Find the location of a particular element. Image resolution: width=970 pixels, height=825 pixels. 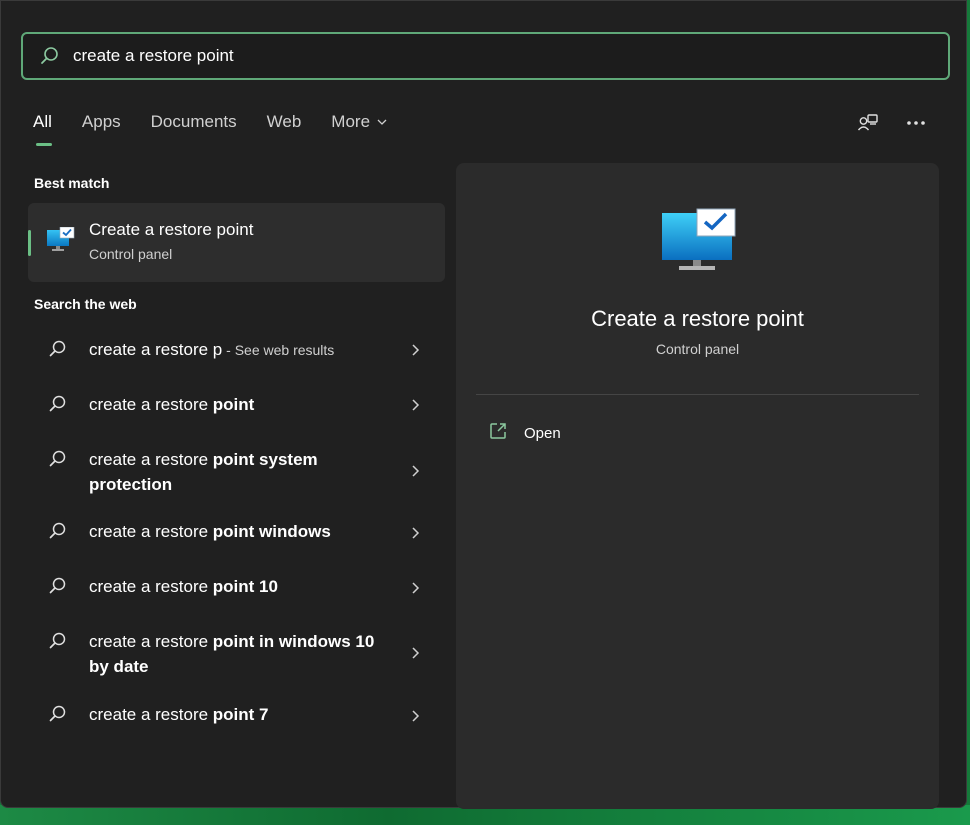

tab-label: All is located at coordinates (42, 121).